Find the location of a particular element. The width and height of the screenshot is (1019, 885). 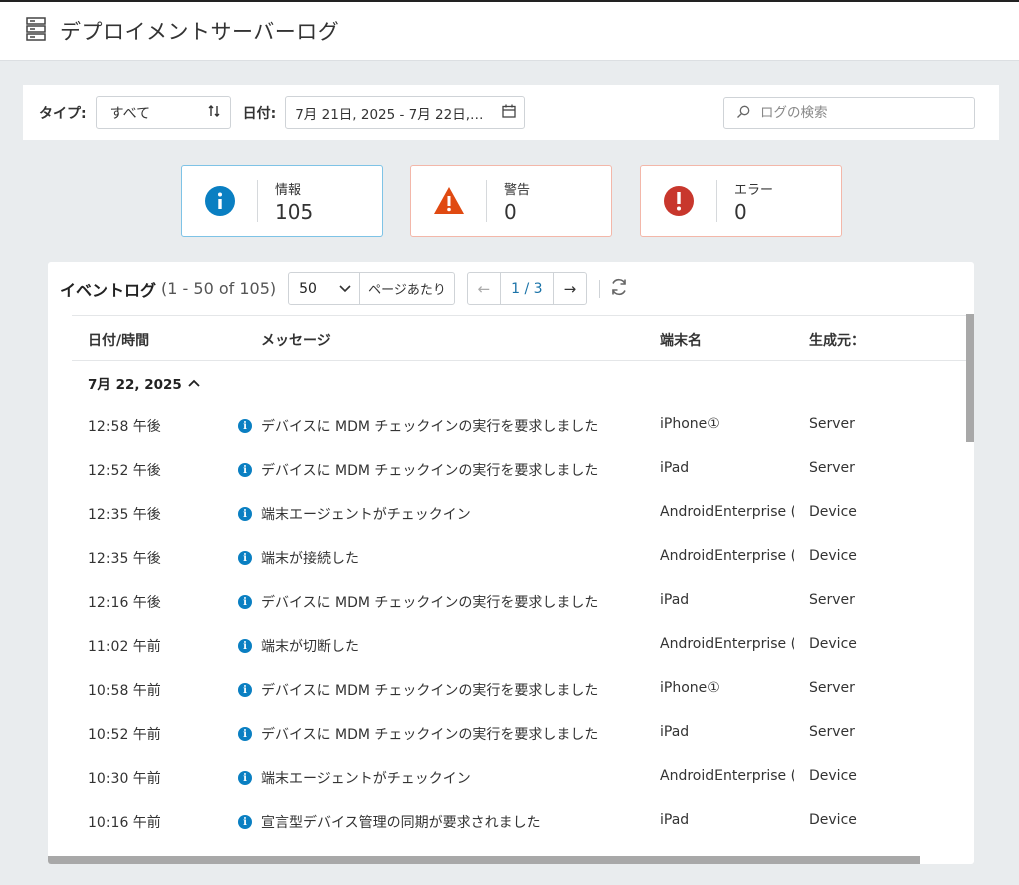

info-summary-card: 情報 105 is located at coordinates (282, 201).